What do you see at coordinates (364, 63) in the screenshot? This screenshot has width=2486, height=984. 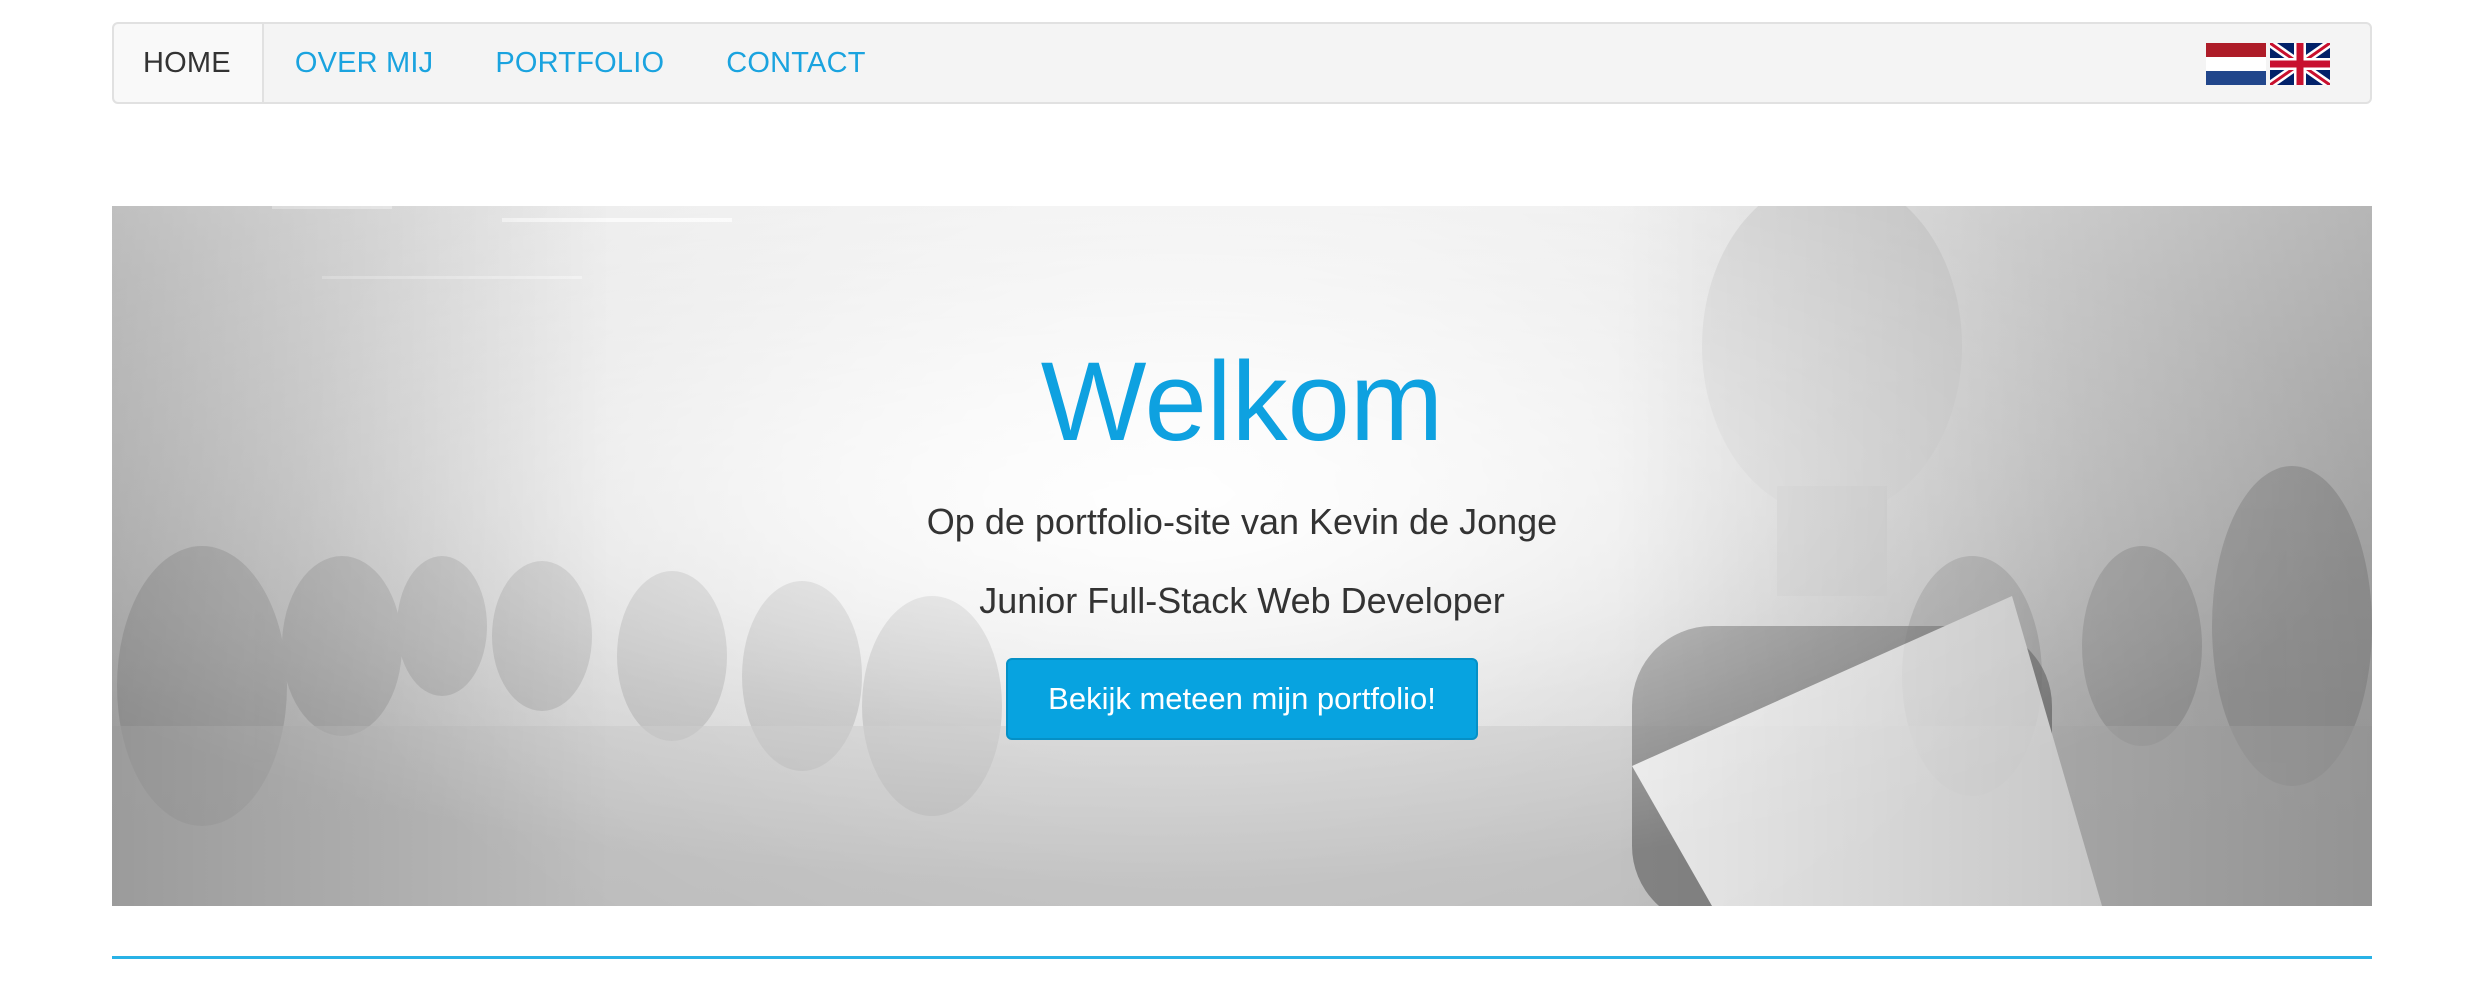 I see `nav-item-over-mij: OVER MIJ` at bounding box center [364, 63].